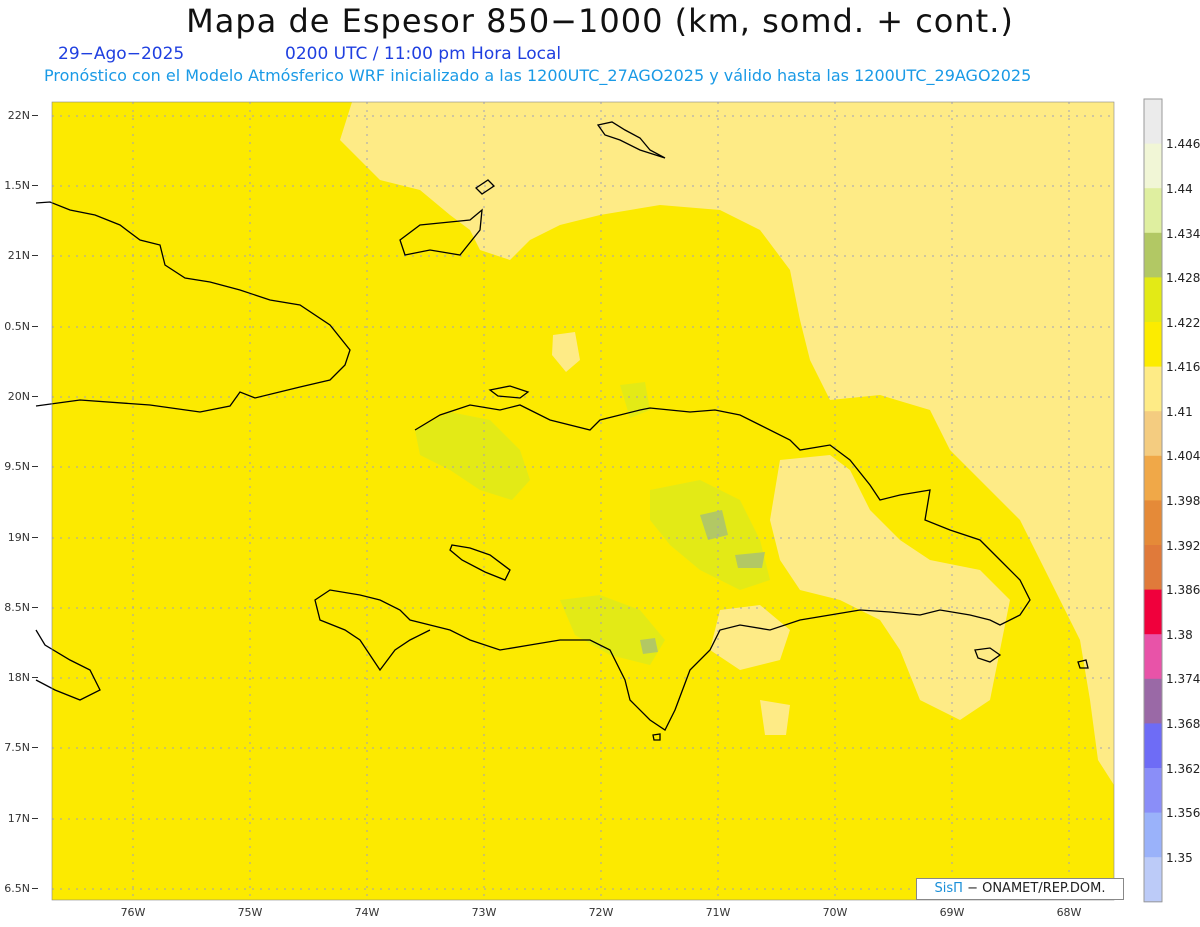  What do you see at coordinates (1183, 234) in the screenshot?
I see `colorbar-label: 1.434` at bounding box center [1183, 234].